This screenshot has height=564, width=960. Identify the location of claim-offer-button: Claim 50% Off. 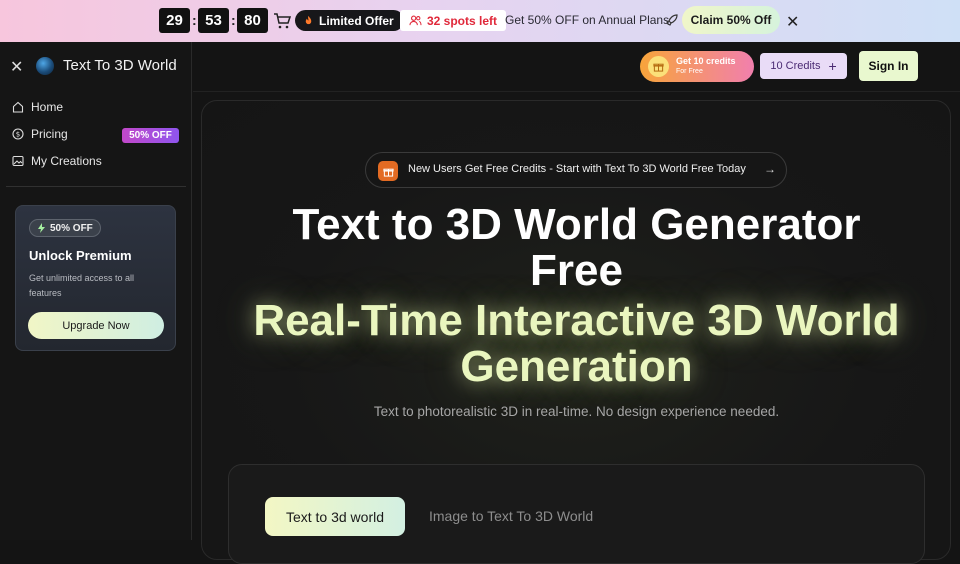
(731, 20).